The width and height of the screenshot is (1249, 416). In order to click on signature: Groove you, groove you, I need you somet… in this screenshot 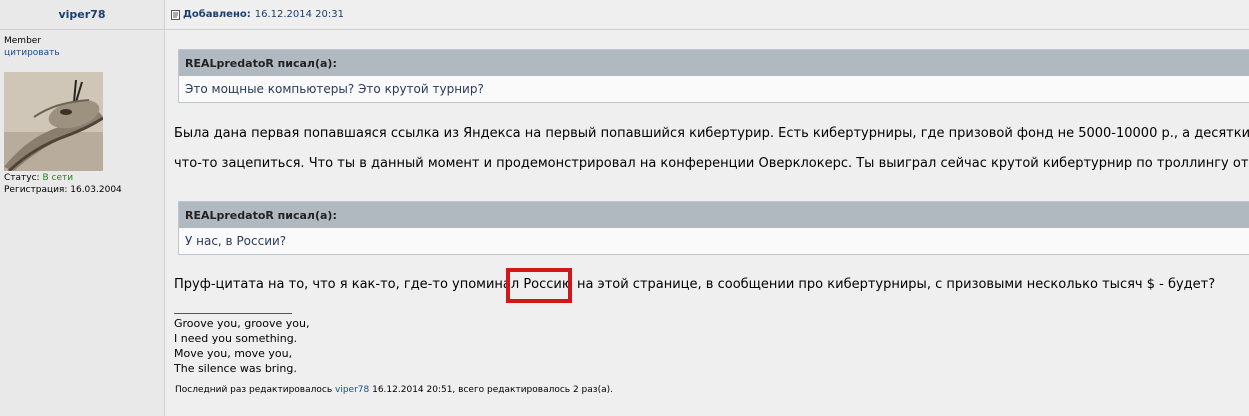, I will do `click(241, 344)`.